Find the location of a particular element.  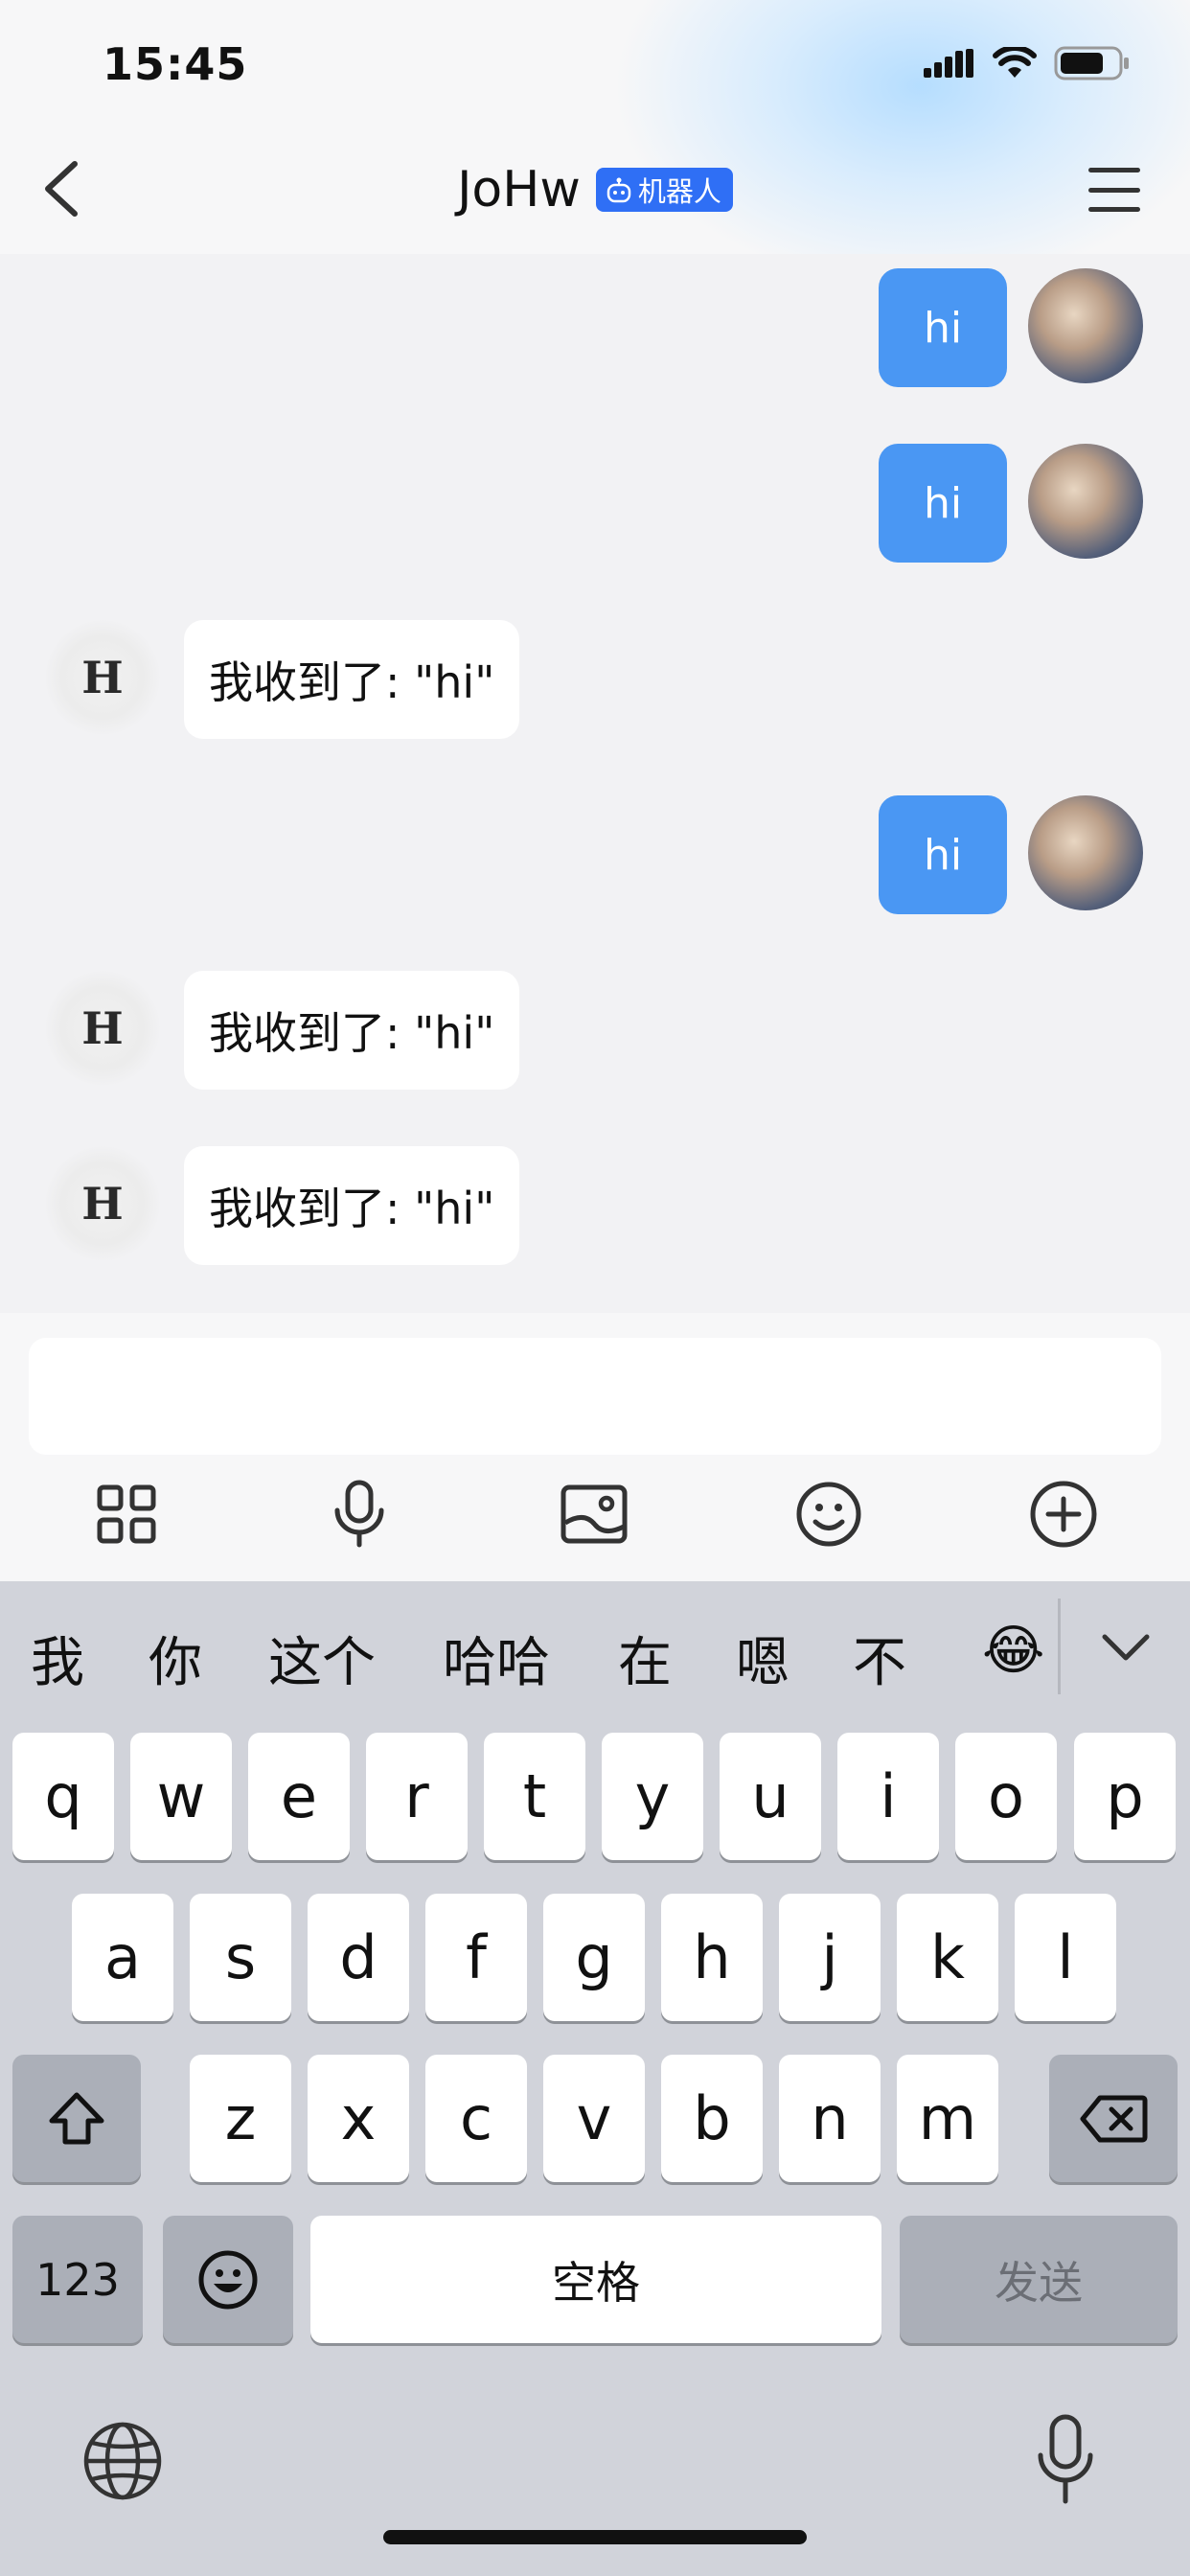

message-input is located at coordinates (595, 1396).